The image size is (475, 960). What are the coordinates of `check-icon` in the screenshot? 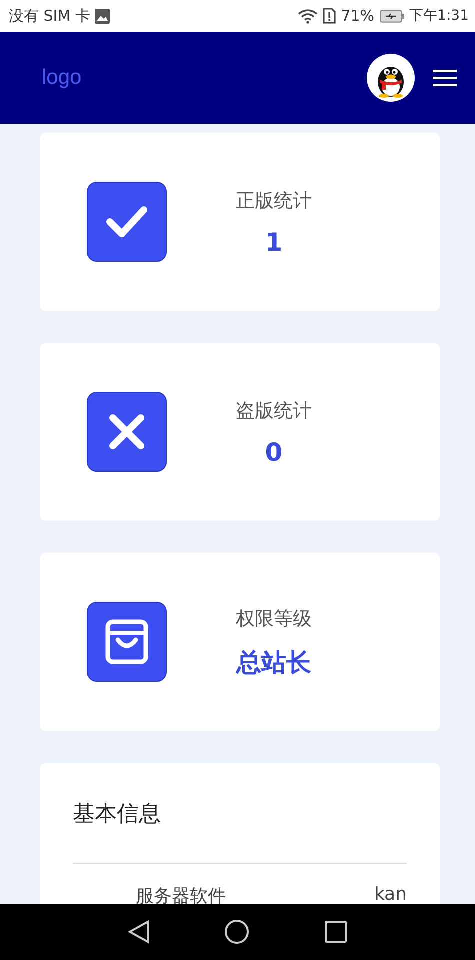 It's located at (127, 222).